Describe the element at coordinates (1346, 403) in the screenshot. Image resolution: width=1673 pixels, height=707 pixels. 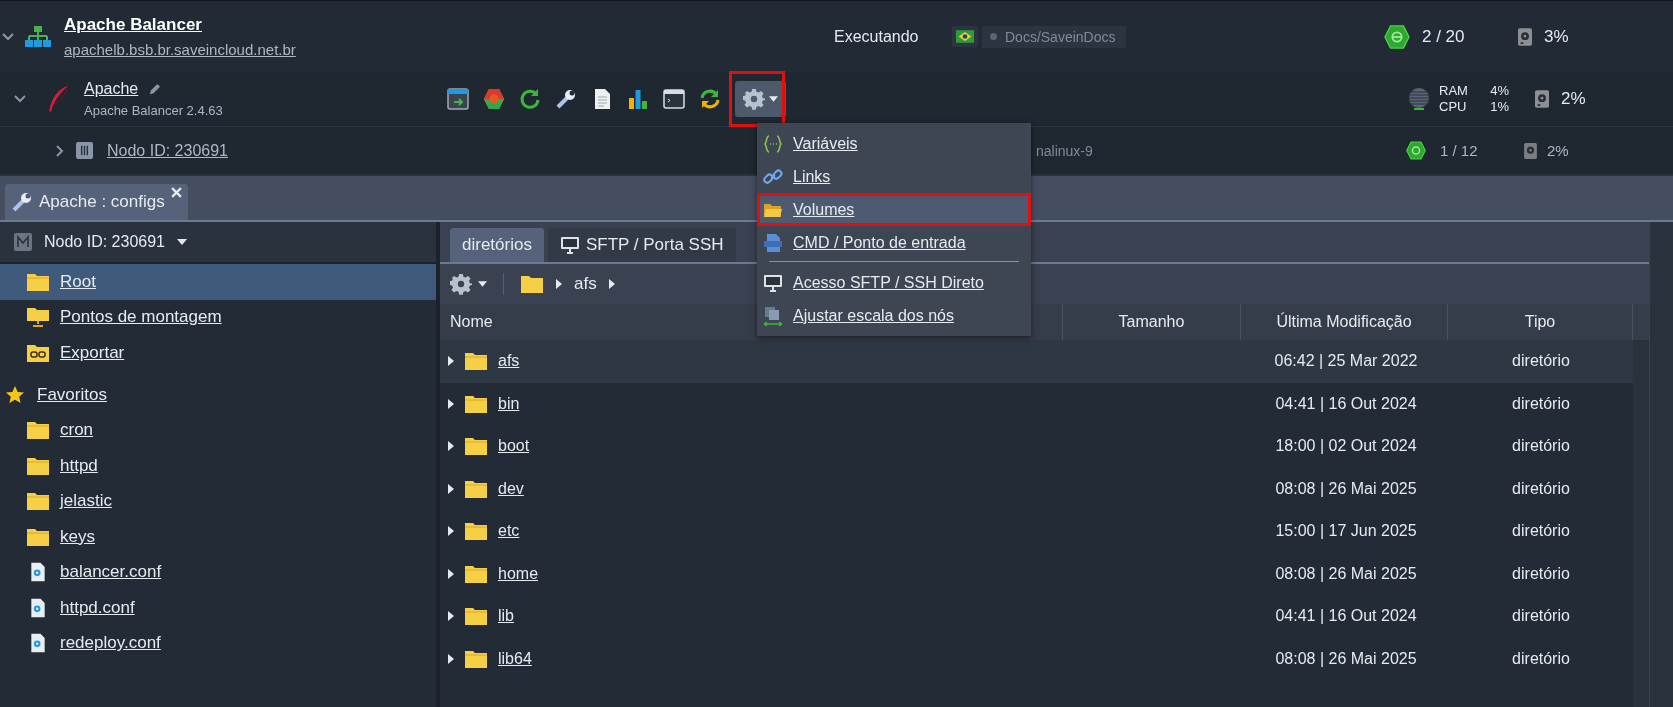
I see `modified-date: 04:41 | 16 Out 2024` at that location.